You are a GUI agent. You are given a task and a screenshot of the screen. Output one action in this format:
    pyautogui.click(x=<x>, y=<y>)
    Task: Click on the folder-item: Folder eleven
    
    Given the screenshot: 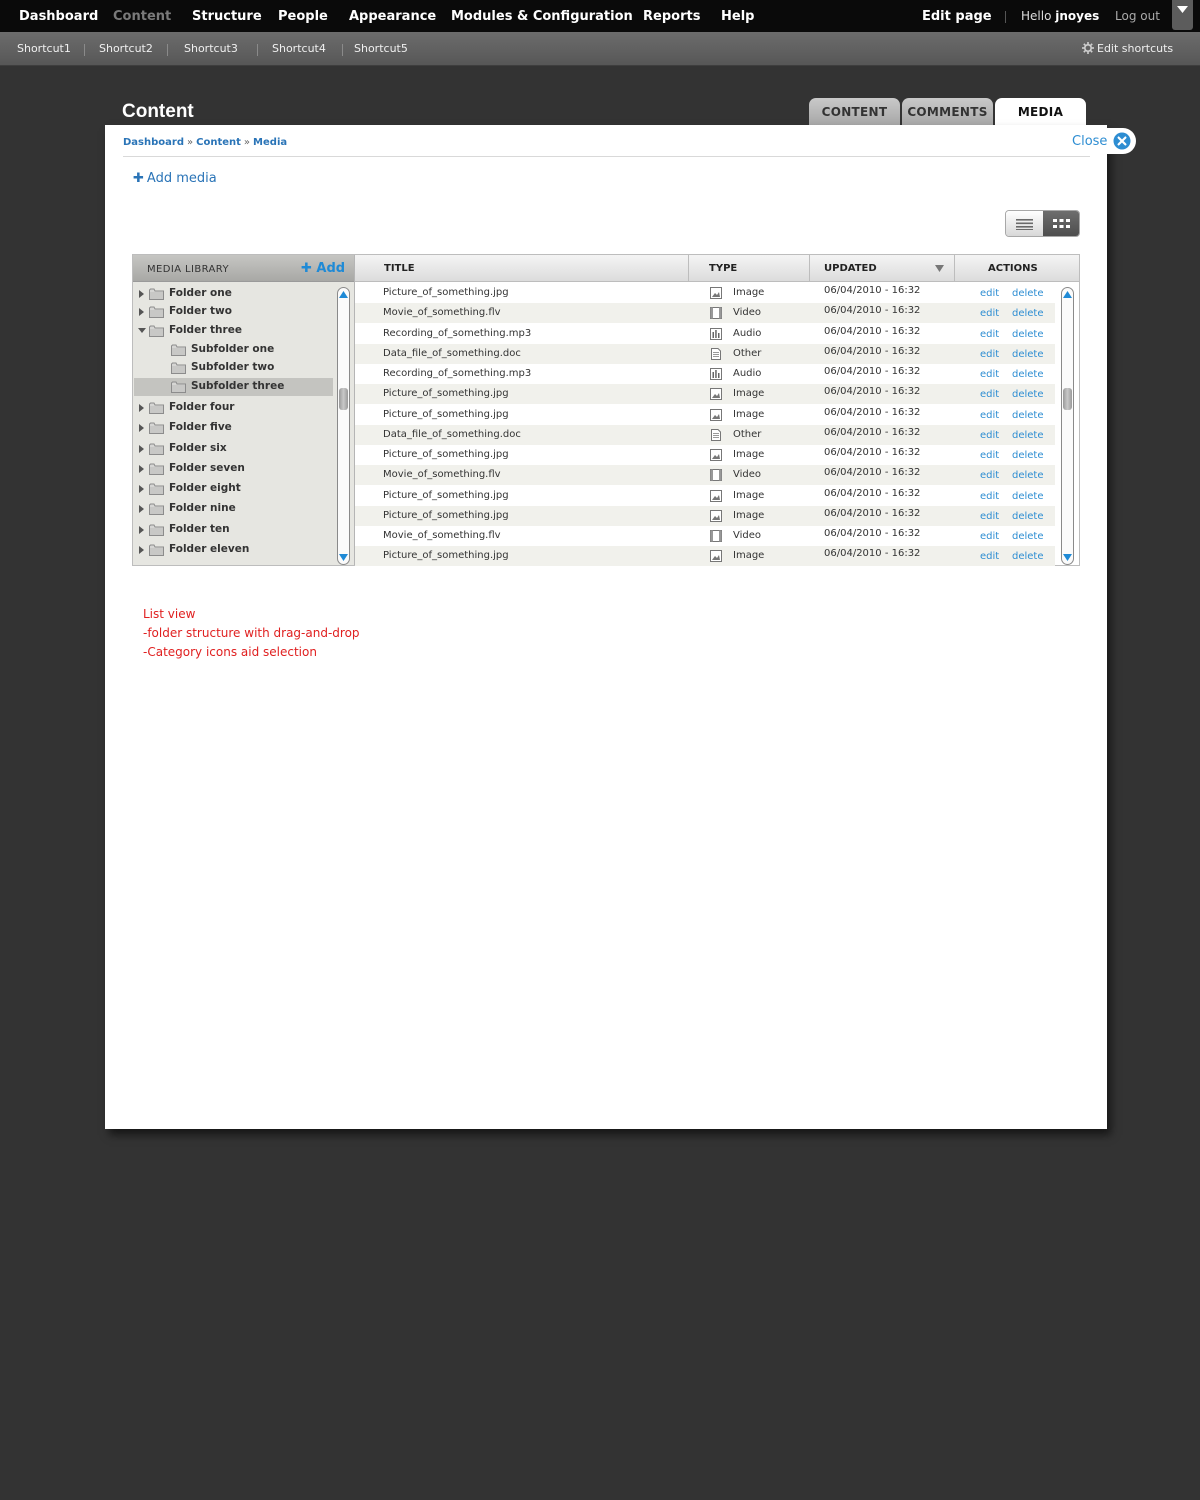 What is the action you would take?
    pyautogui.click(x=233, y=550)
    